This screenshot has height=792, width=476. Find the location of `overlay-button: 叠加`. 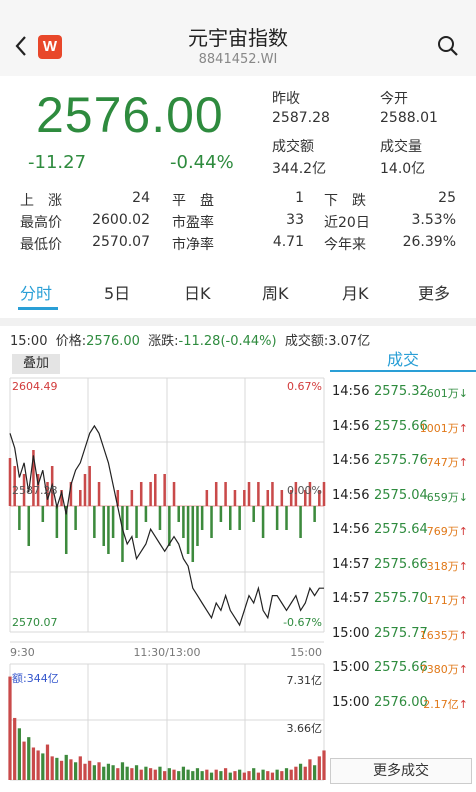

overlay-button: 叠加 is located at coordinates (36, 364).